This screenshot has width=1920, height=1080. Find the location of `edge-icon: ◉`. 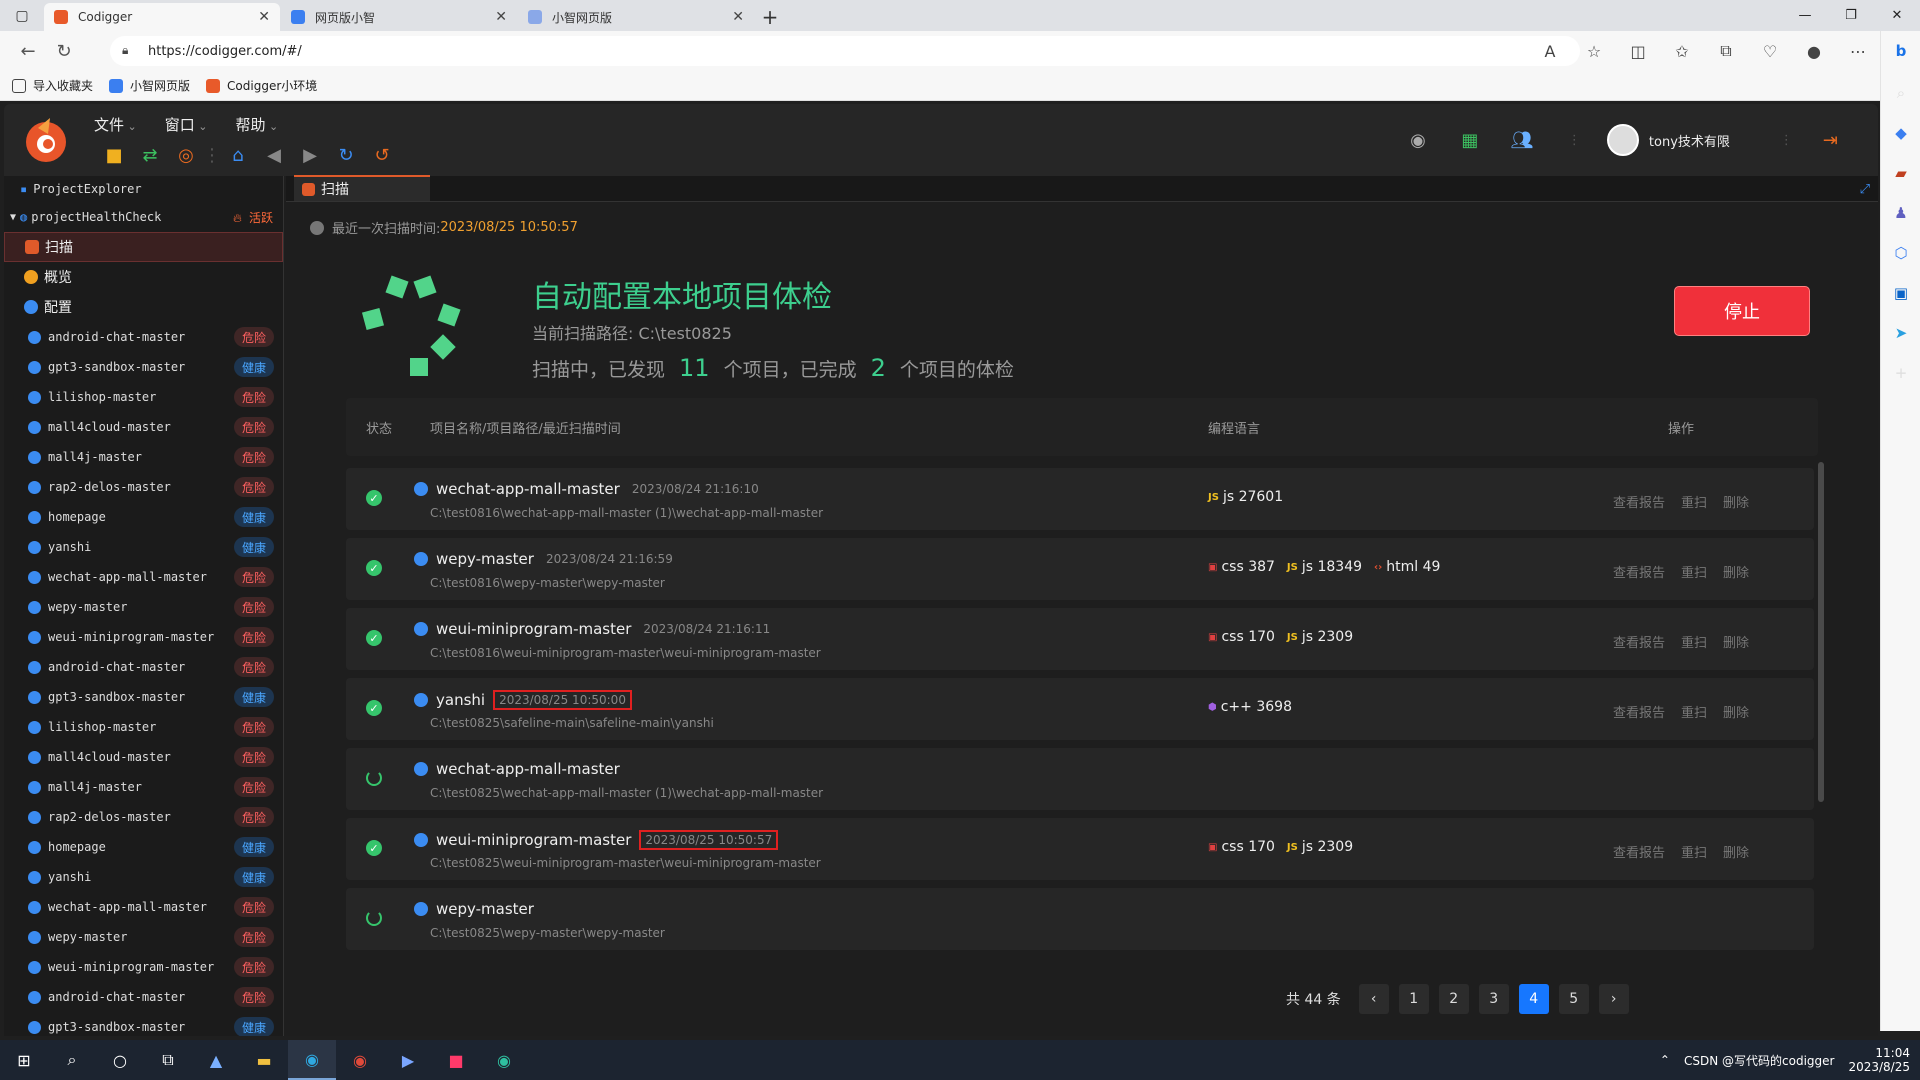

edge-icon: ◉ is located at coordinates (312, 1060).